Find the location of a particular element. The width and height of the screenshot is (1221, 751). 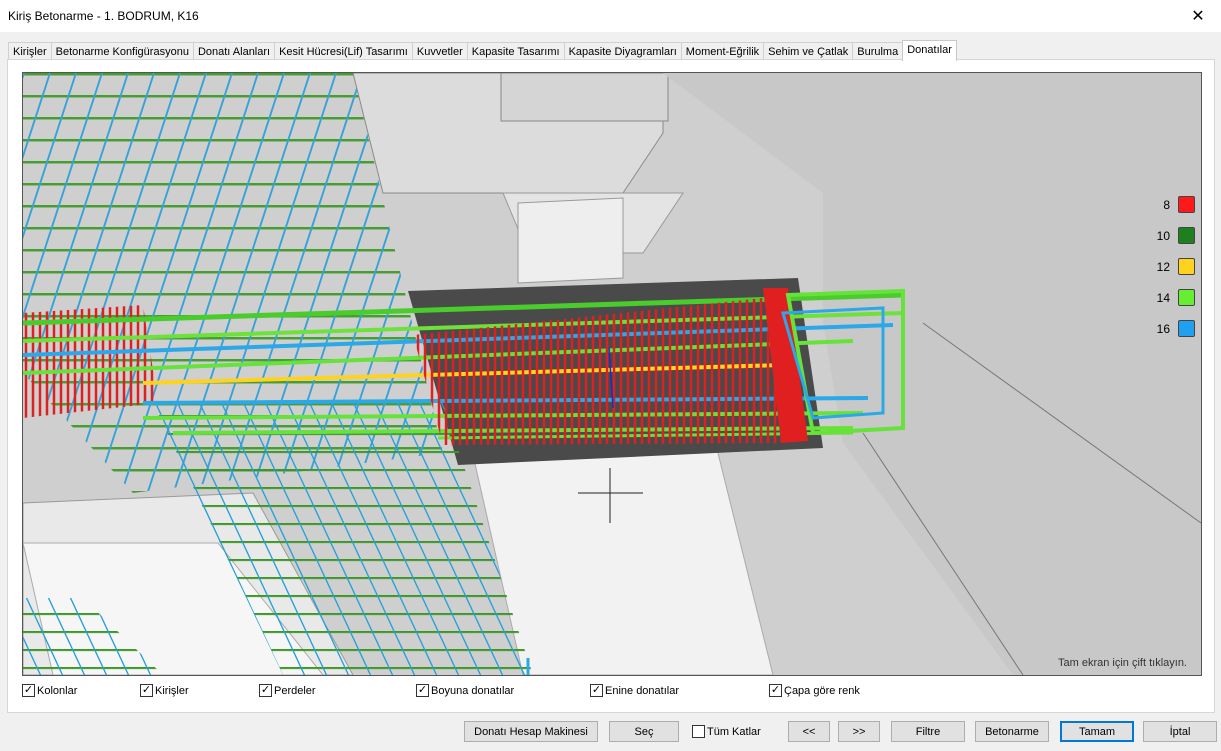

tab-donatilar: Donatılar is located at coordinates (929, 50).